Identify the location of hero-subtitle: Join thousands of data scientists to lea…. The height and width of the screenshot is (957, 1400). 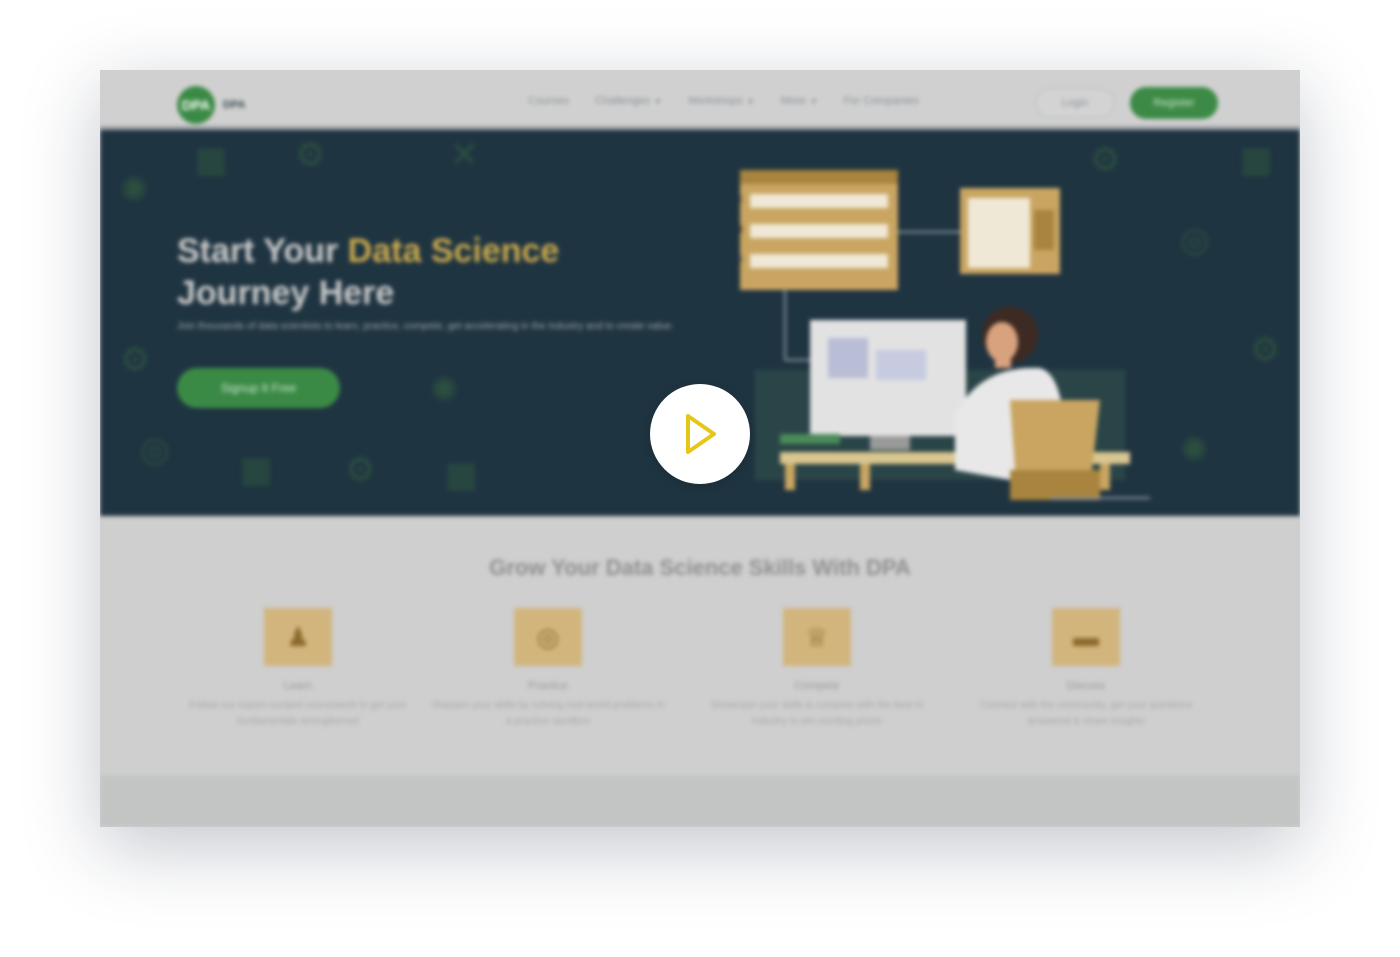
(425, 326).